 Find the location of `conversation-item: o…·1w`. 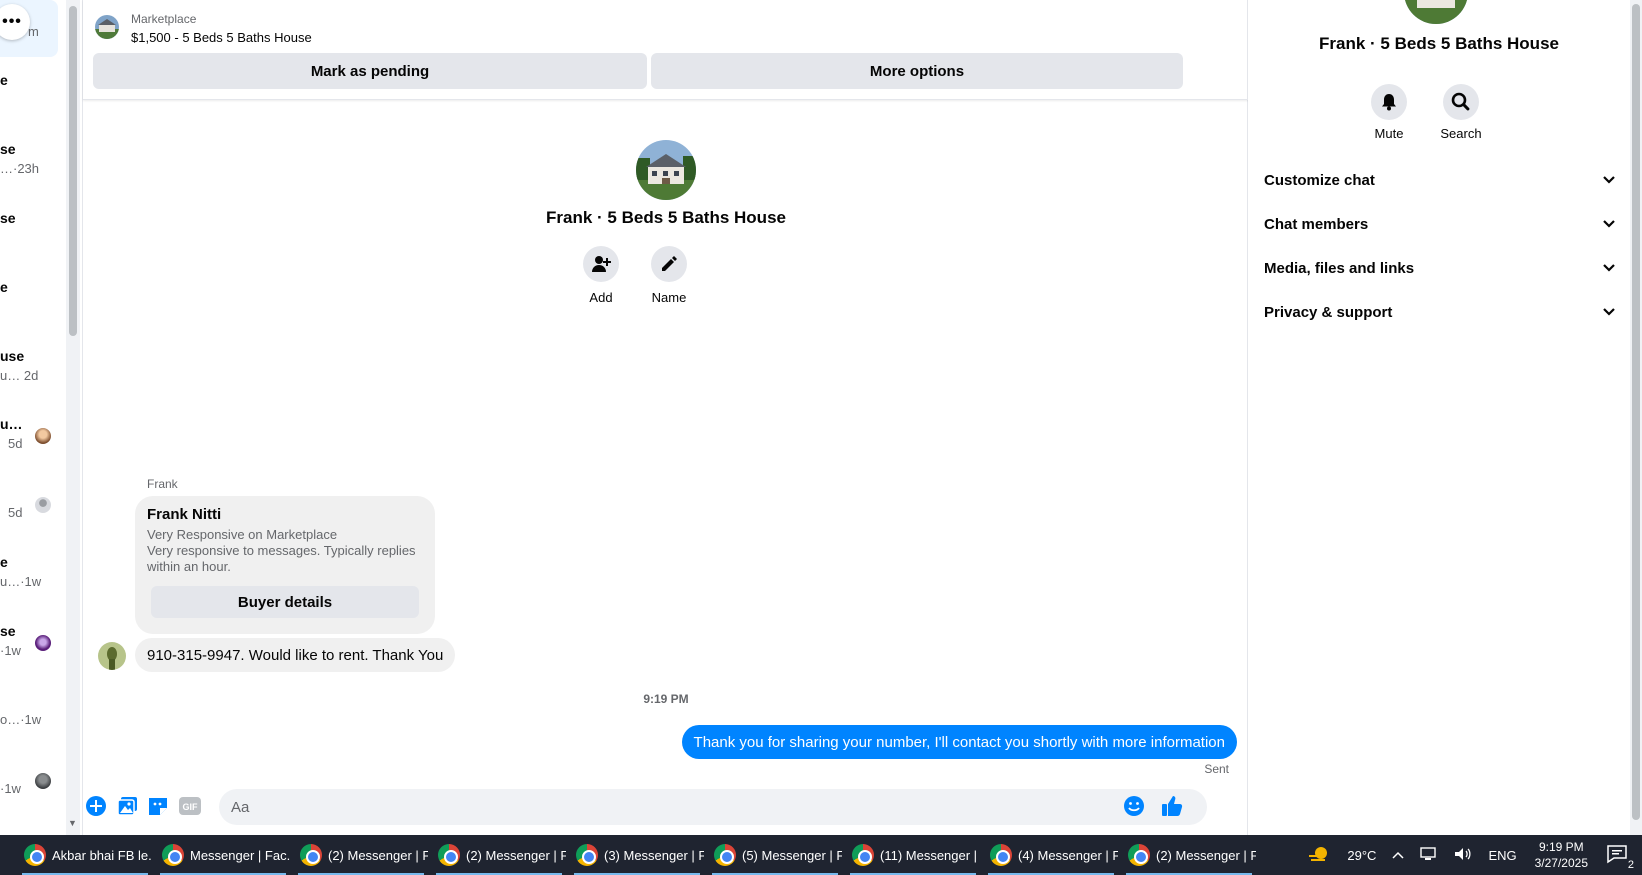

conversation-item: o…·1w is located at coordinates (33, 722).